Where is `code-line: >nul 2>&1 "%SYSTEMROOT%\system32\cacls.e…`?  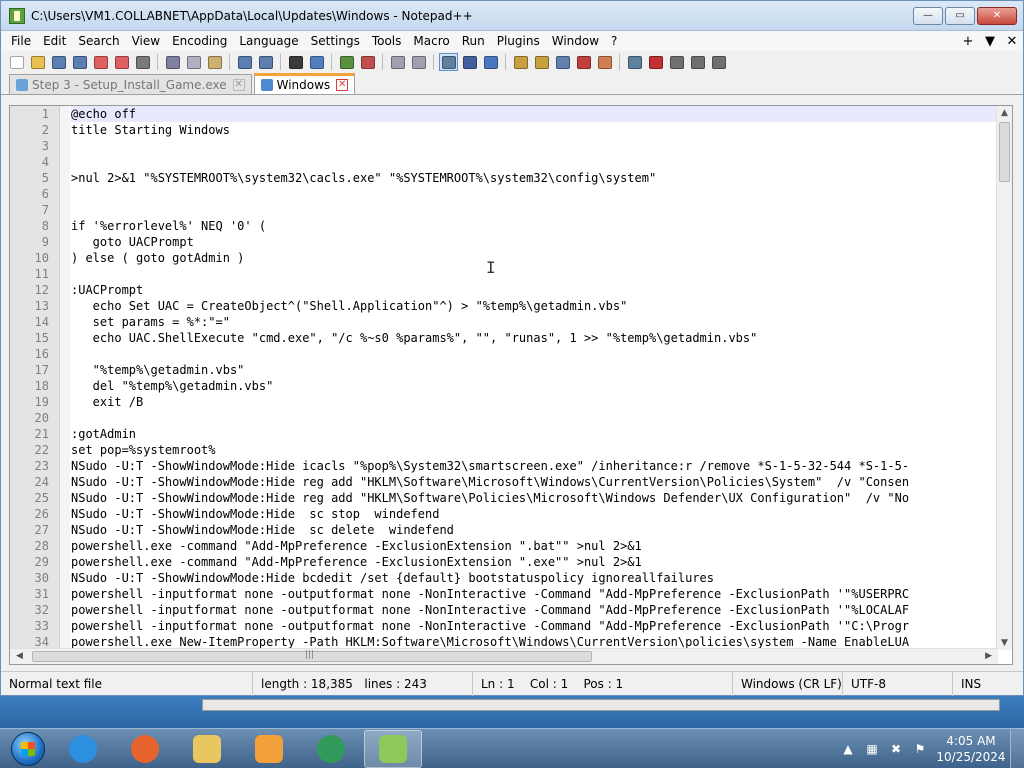
code-line: >nul 2>&1 "%SYSTEMROOT%\system32\cacls.e… is located at coordinates (534, 178).